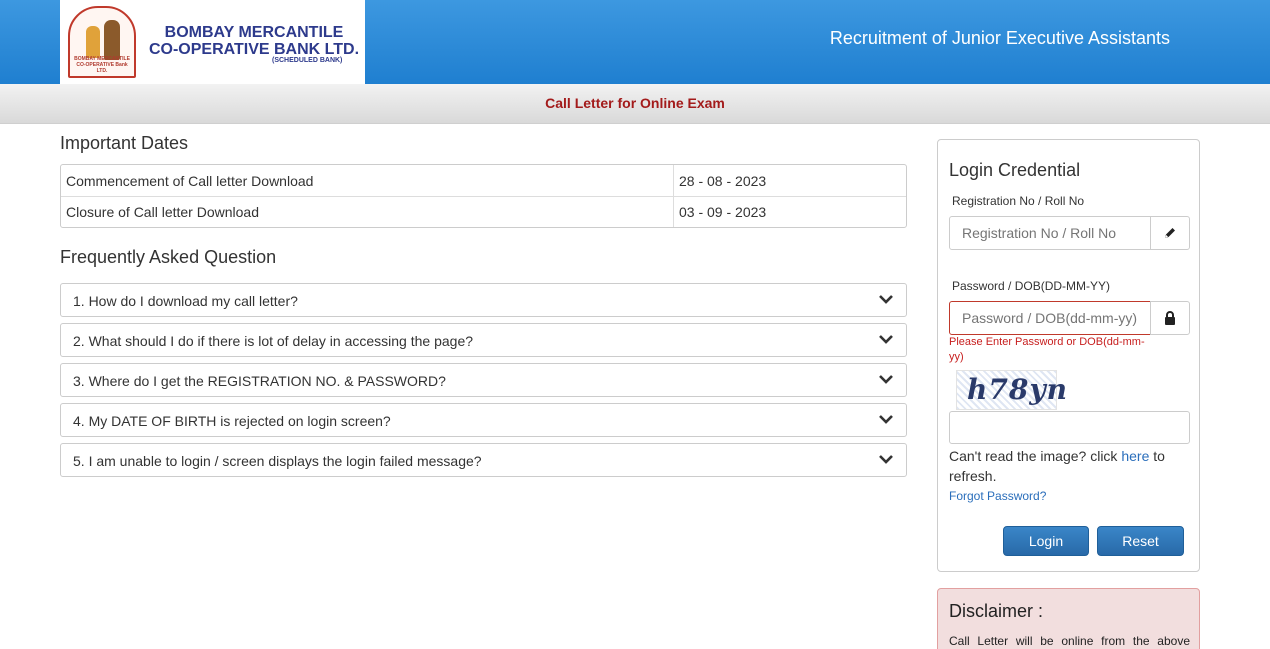 This screenshot has height=649, width=1270. I want to click on date-value: 03 - 09 - 2023, so click(789, 211).